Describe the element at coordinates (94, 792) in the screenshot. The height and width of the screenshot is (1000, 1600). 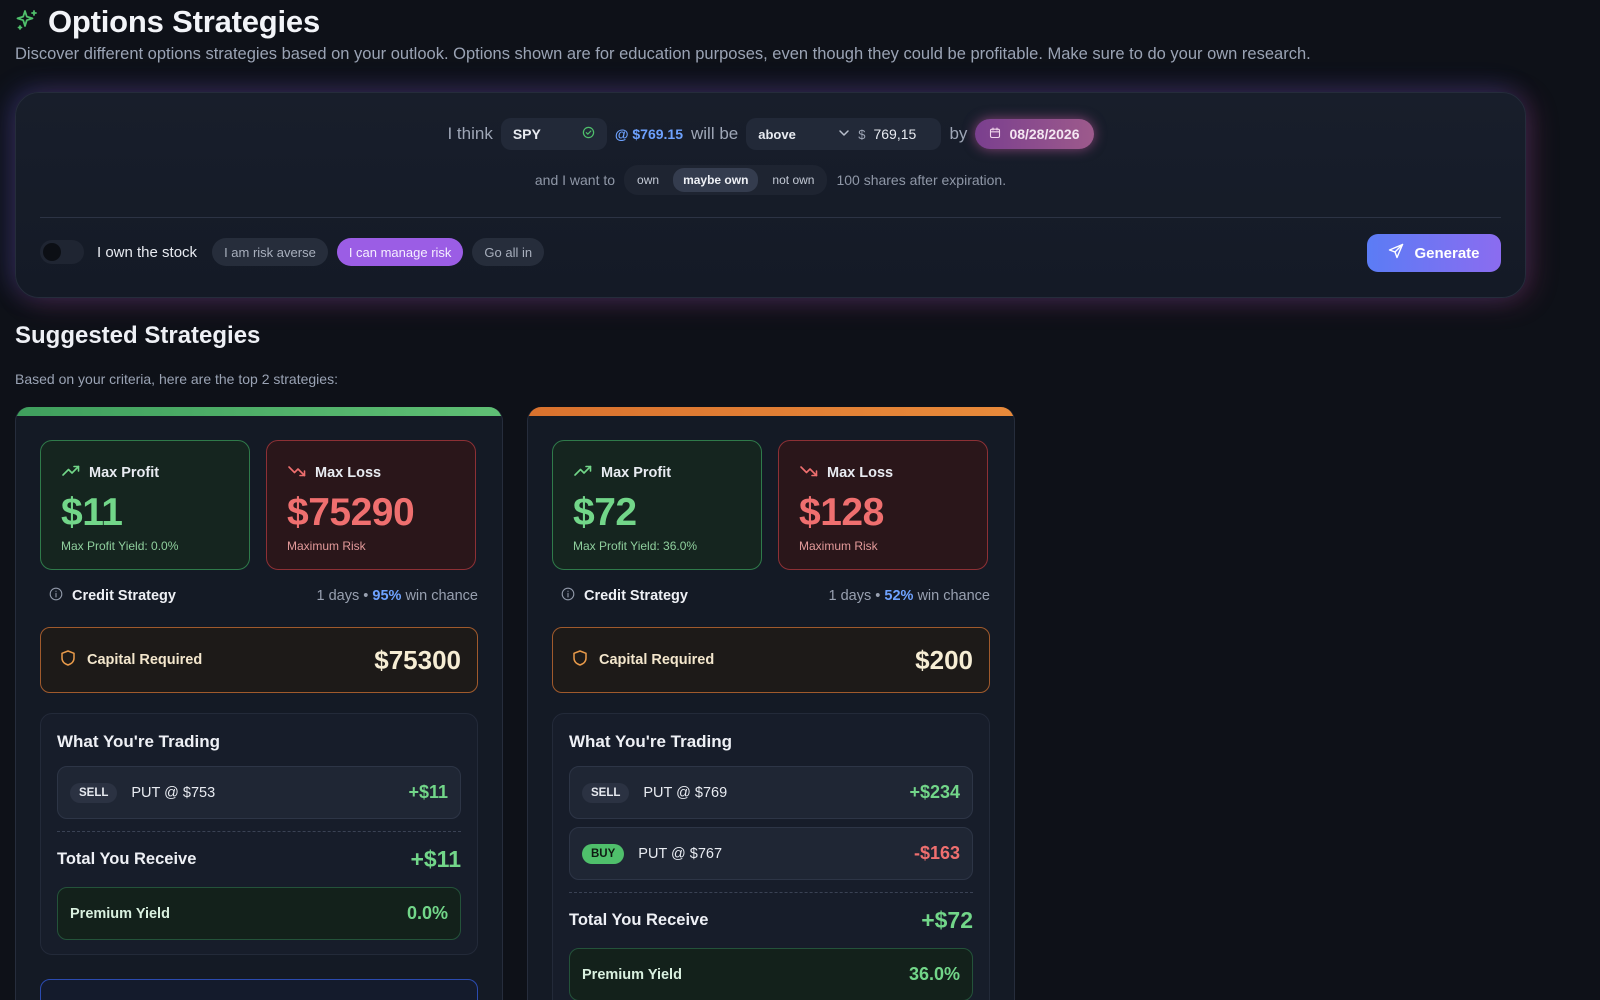
I see `side-badge: SELL` at that location.